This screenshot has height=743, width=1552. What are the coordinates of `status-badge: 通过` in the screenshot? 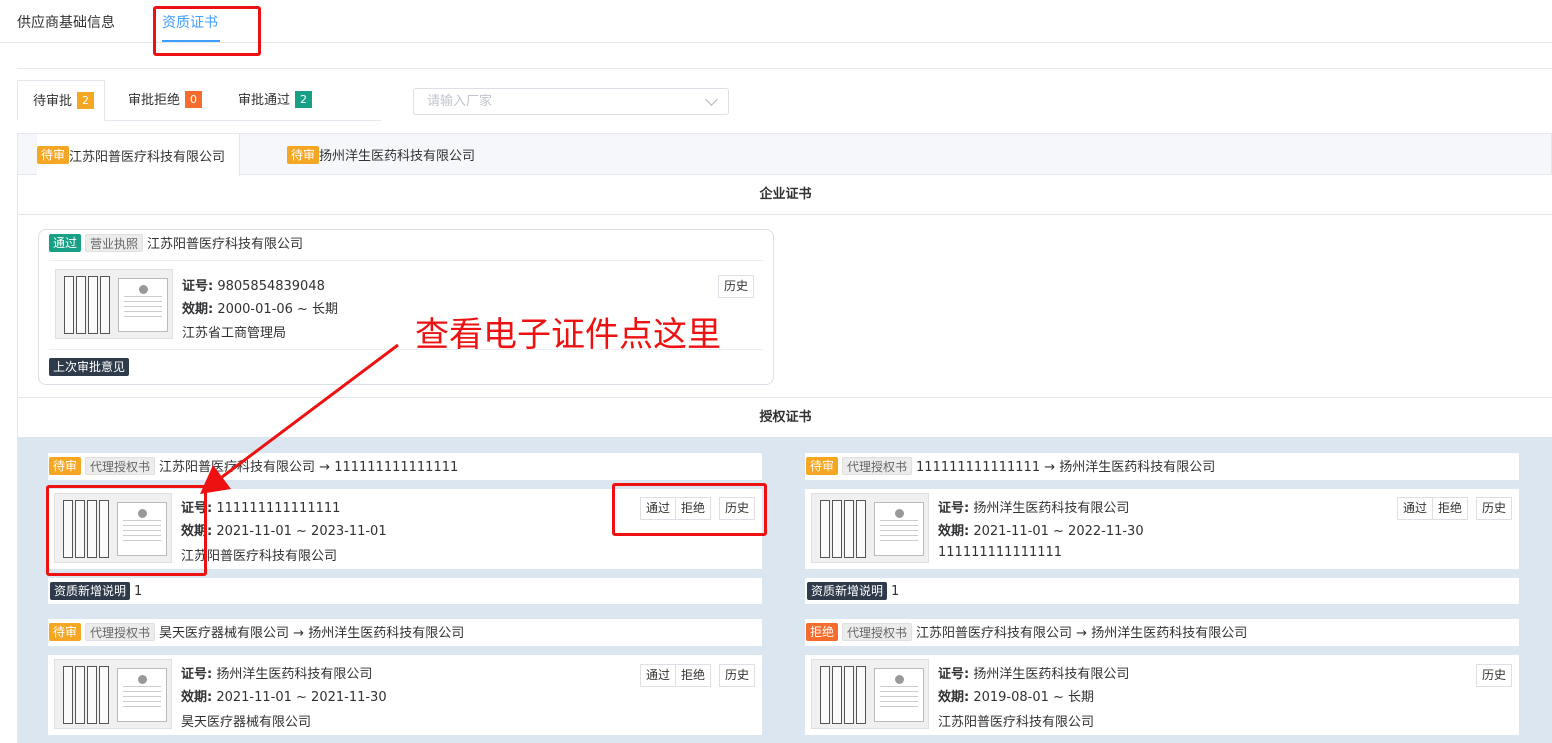 It's located at (65, 242).